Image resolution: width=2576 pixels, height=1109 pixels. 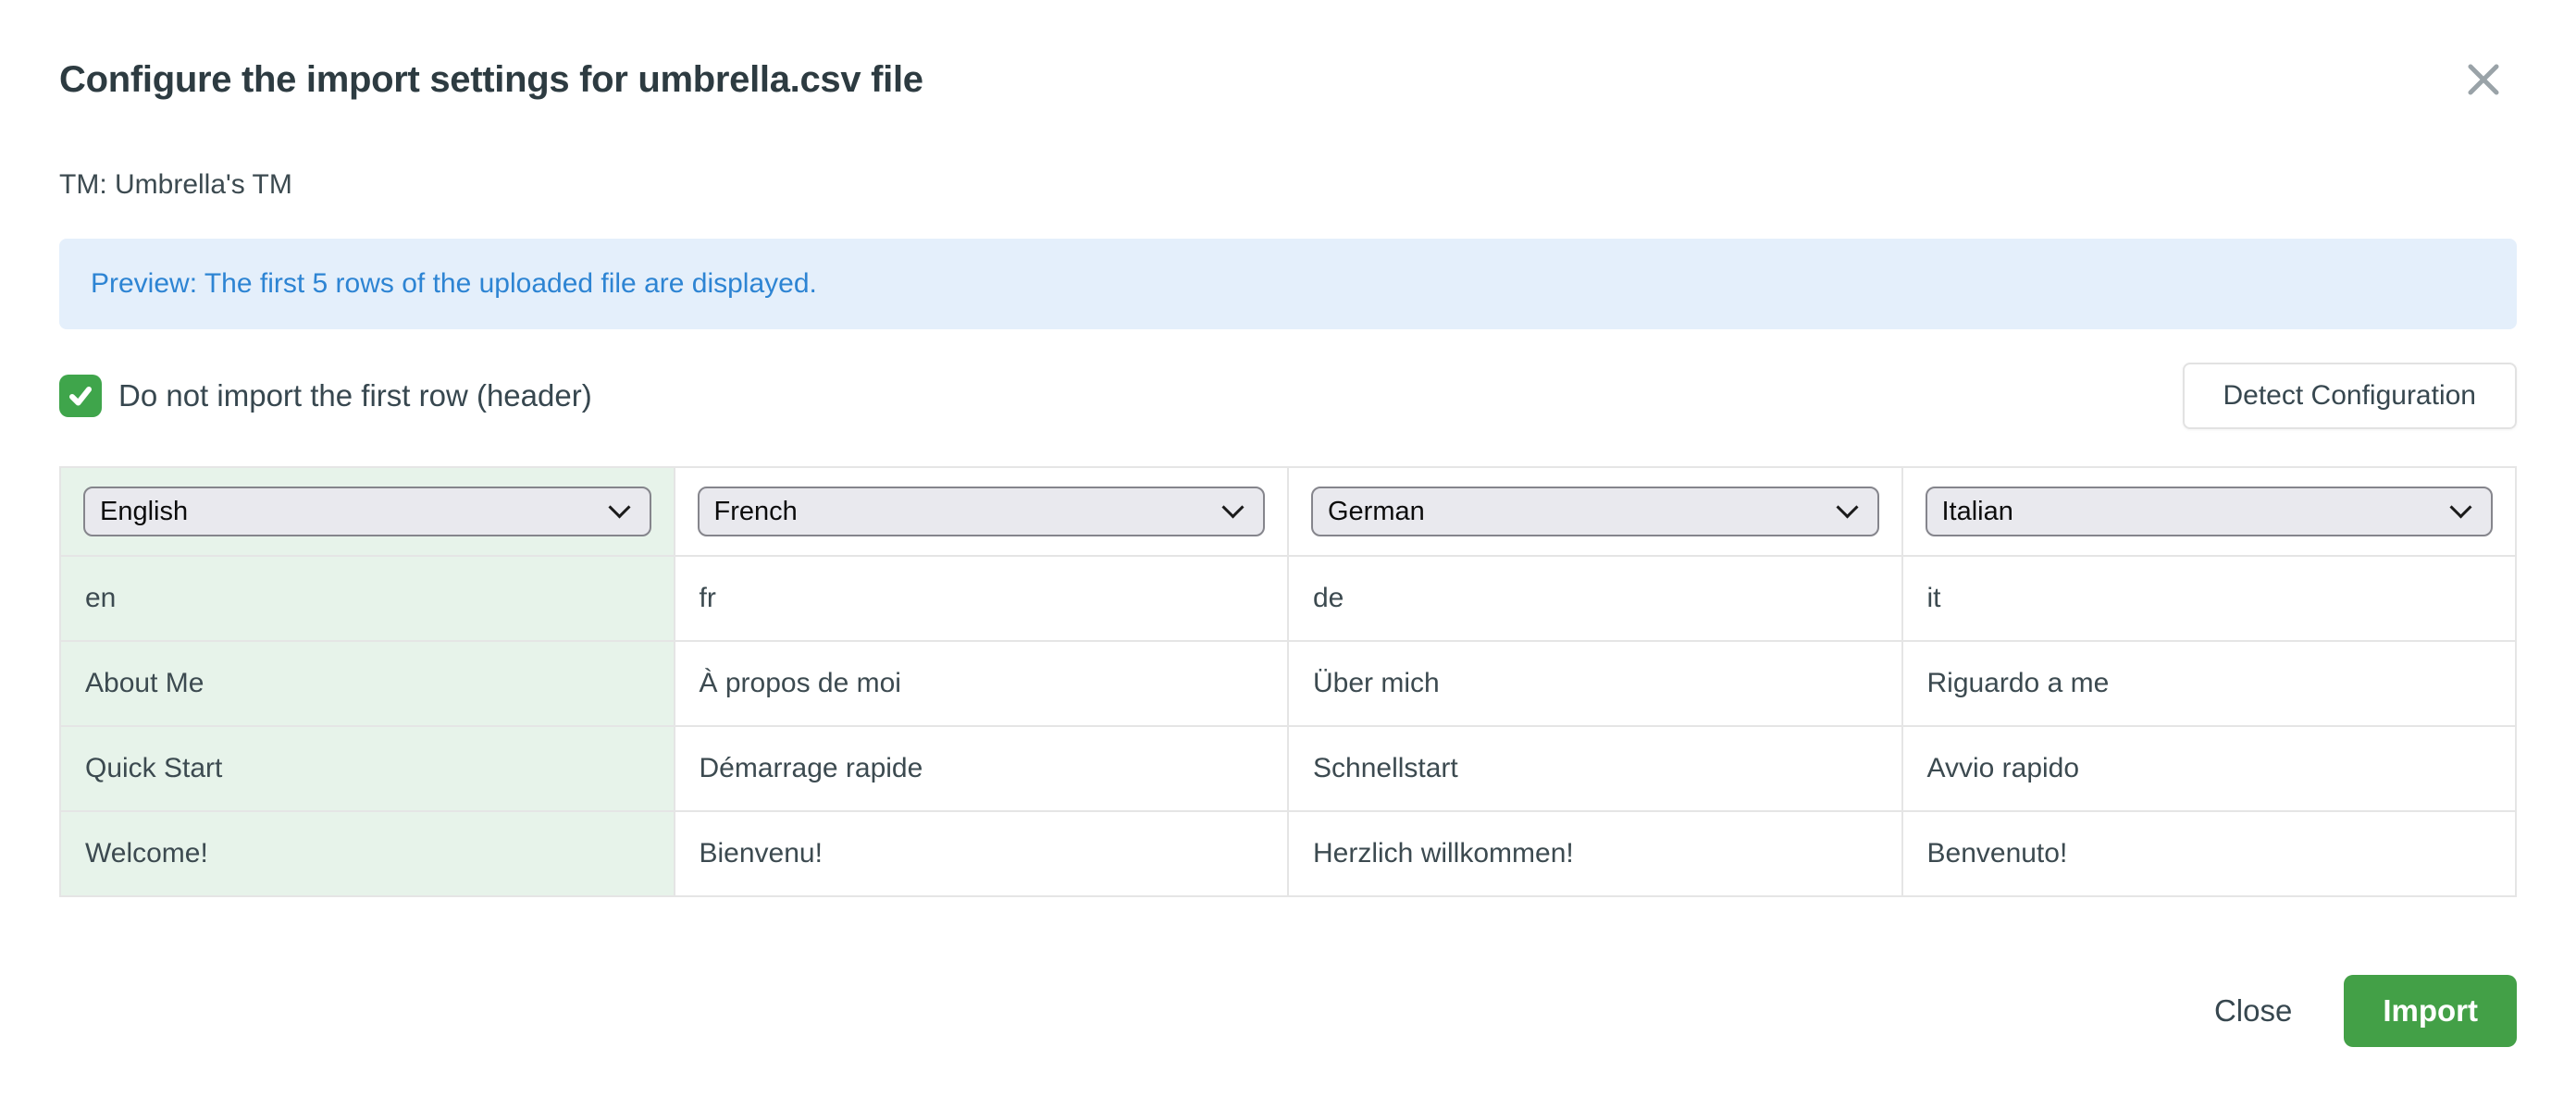 What do you see at coordinates (2431, 1011) in the screenshot?
I see `import-button: Import` at bounding box center [2431, 1011].